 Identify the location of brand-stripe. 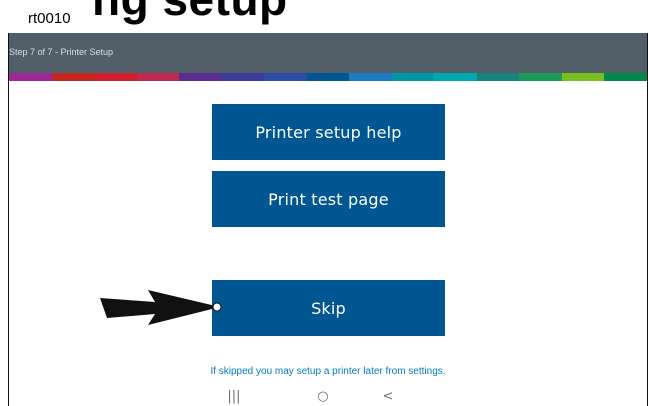
(328, 77).